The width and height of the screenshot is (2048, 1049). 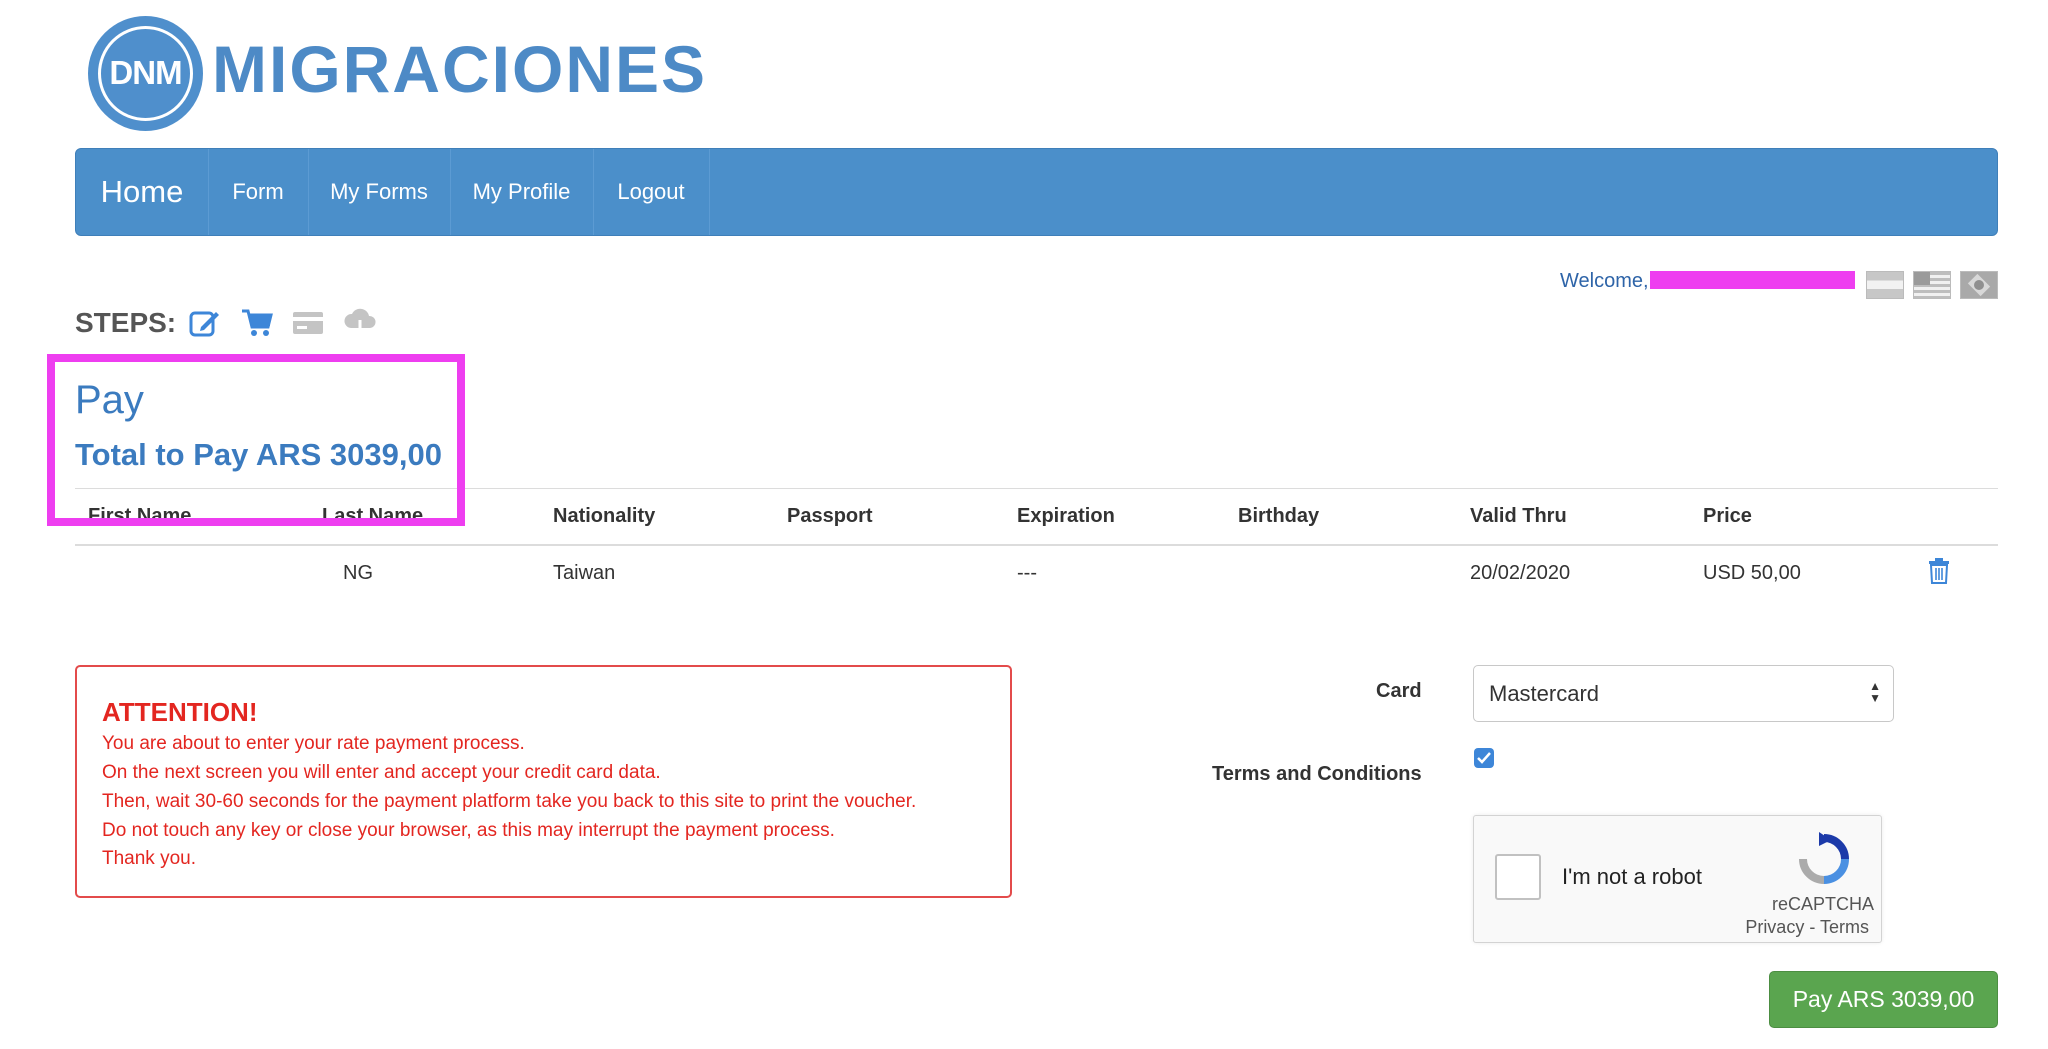 I want to click on recaptcha-label: I'm not a robot, so click(x=1632, y=876).